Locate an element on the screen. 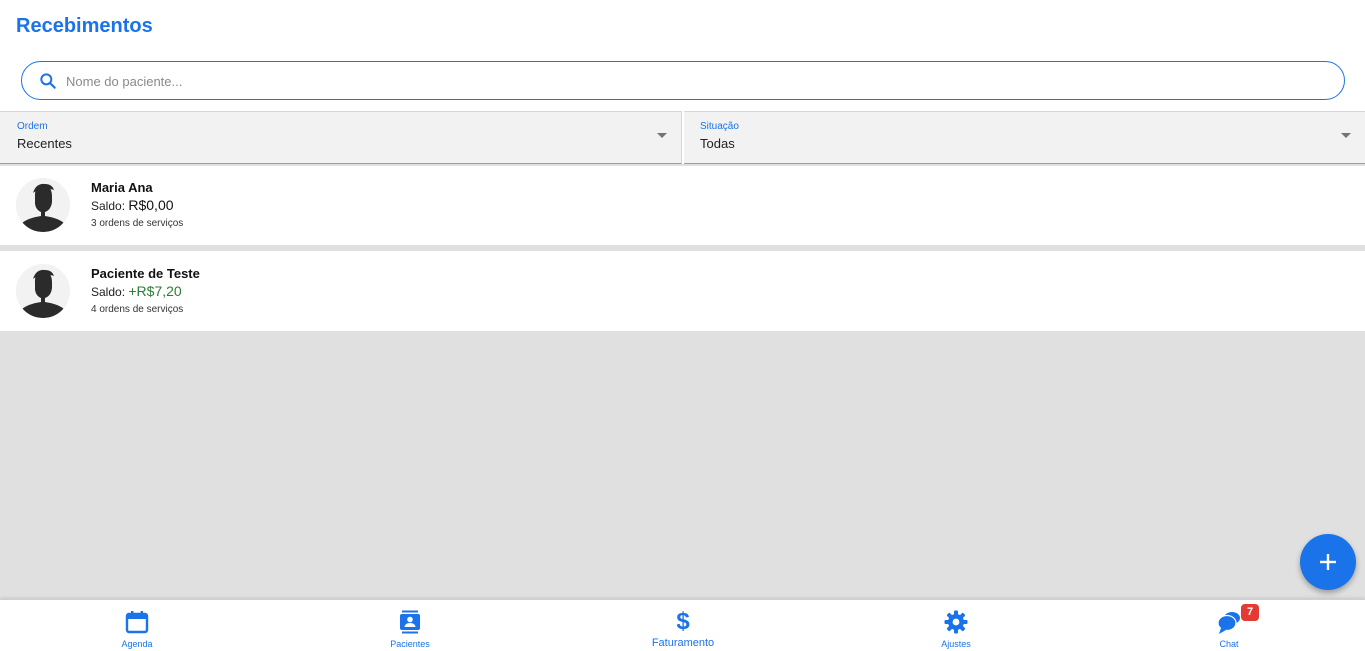  search-icon is located at coordinates (48, 81).